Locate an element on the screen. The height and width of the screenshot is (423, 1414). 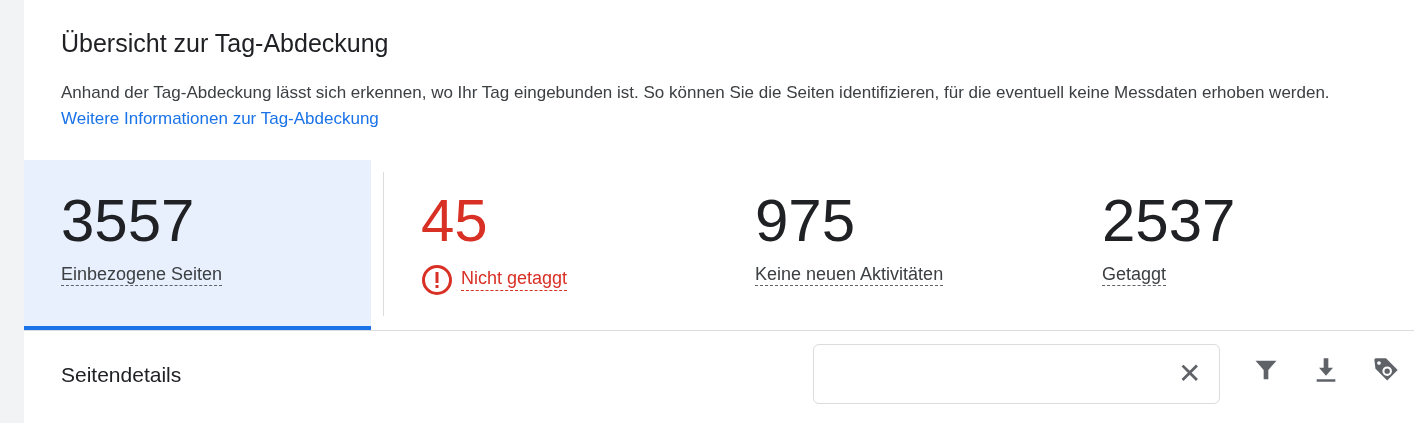
section-title: Seitendetails is located at coordinates (121, 374).